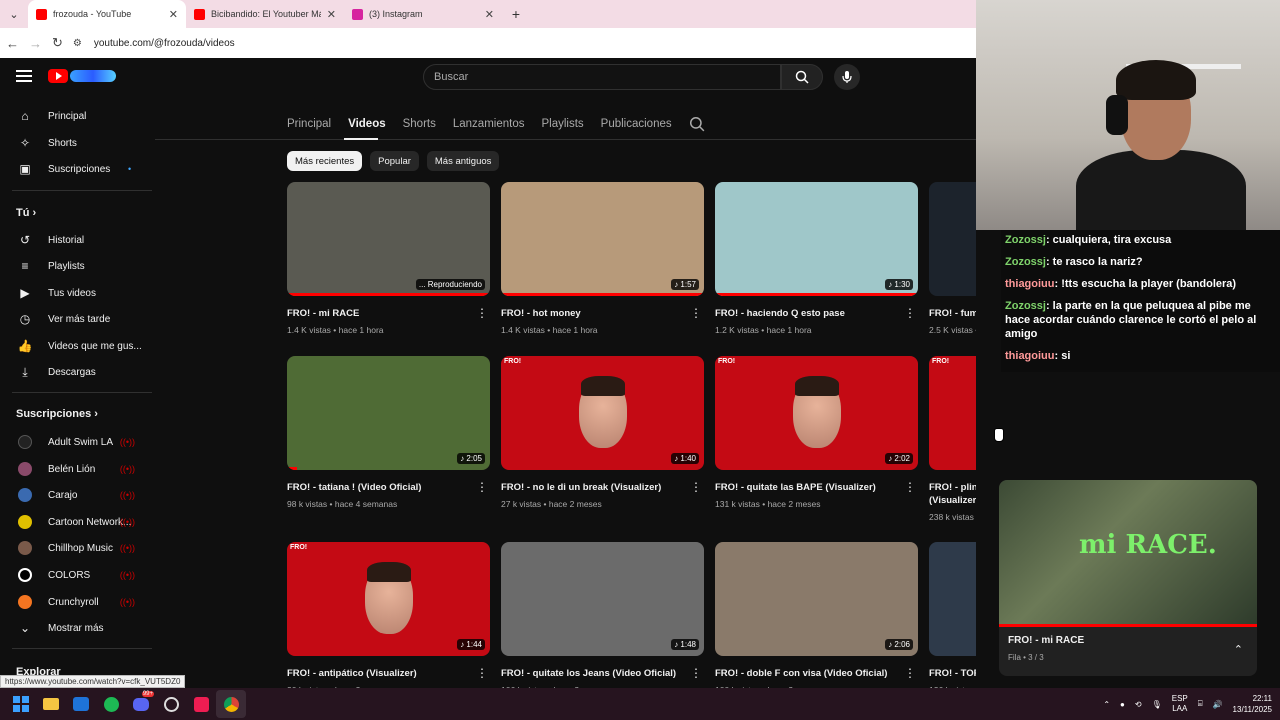 The image size is (1280, 720). What do you see at coordinates (77, 266) in the screenshot?
I see `sidebar-item-playlists: ≡ Playlists` at bounding box center [77, 266].